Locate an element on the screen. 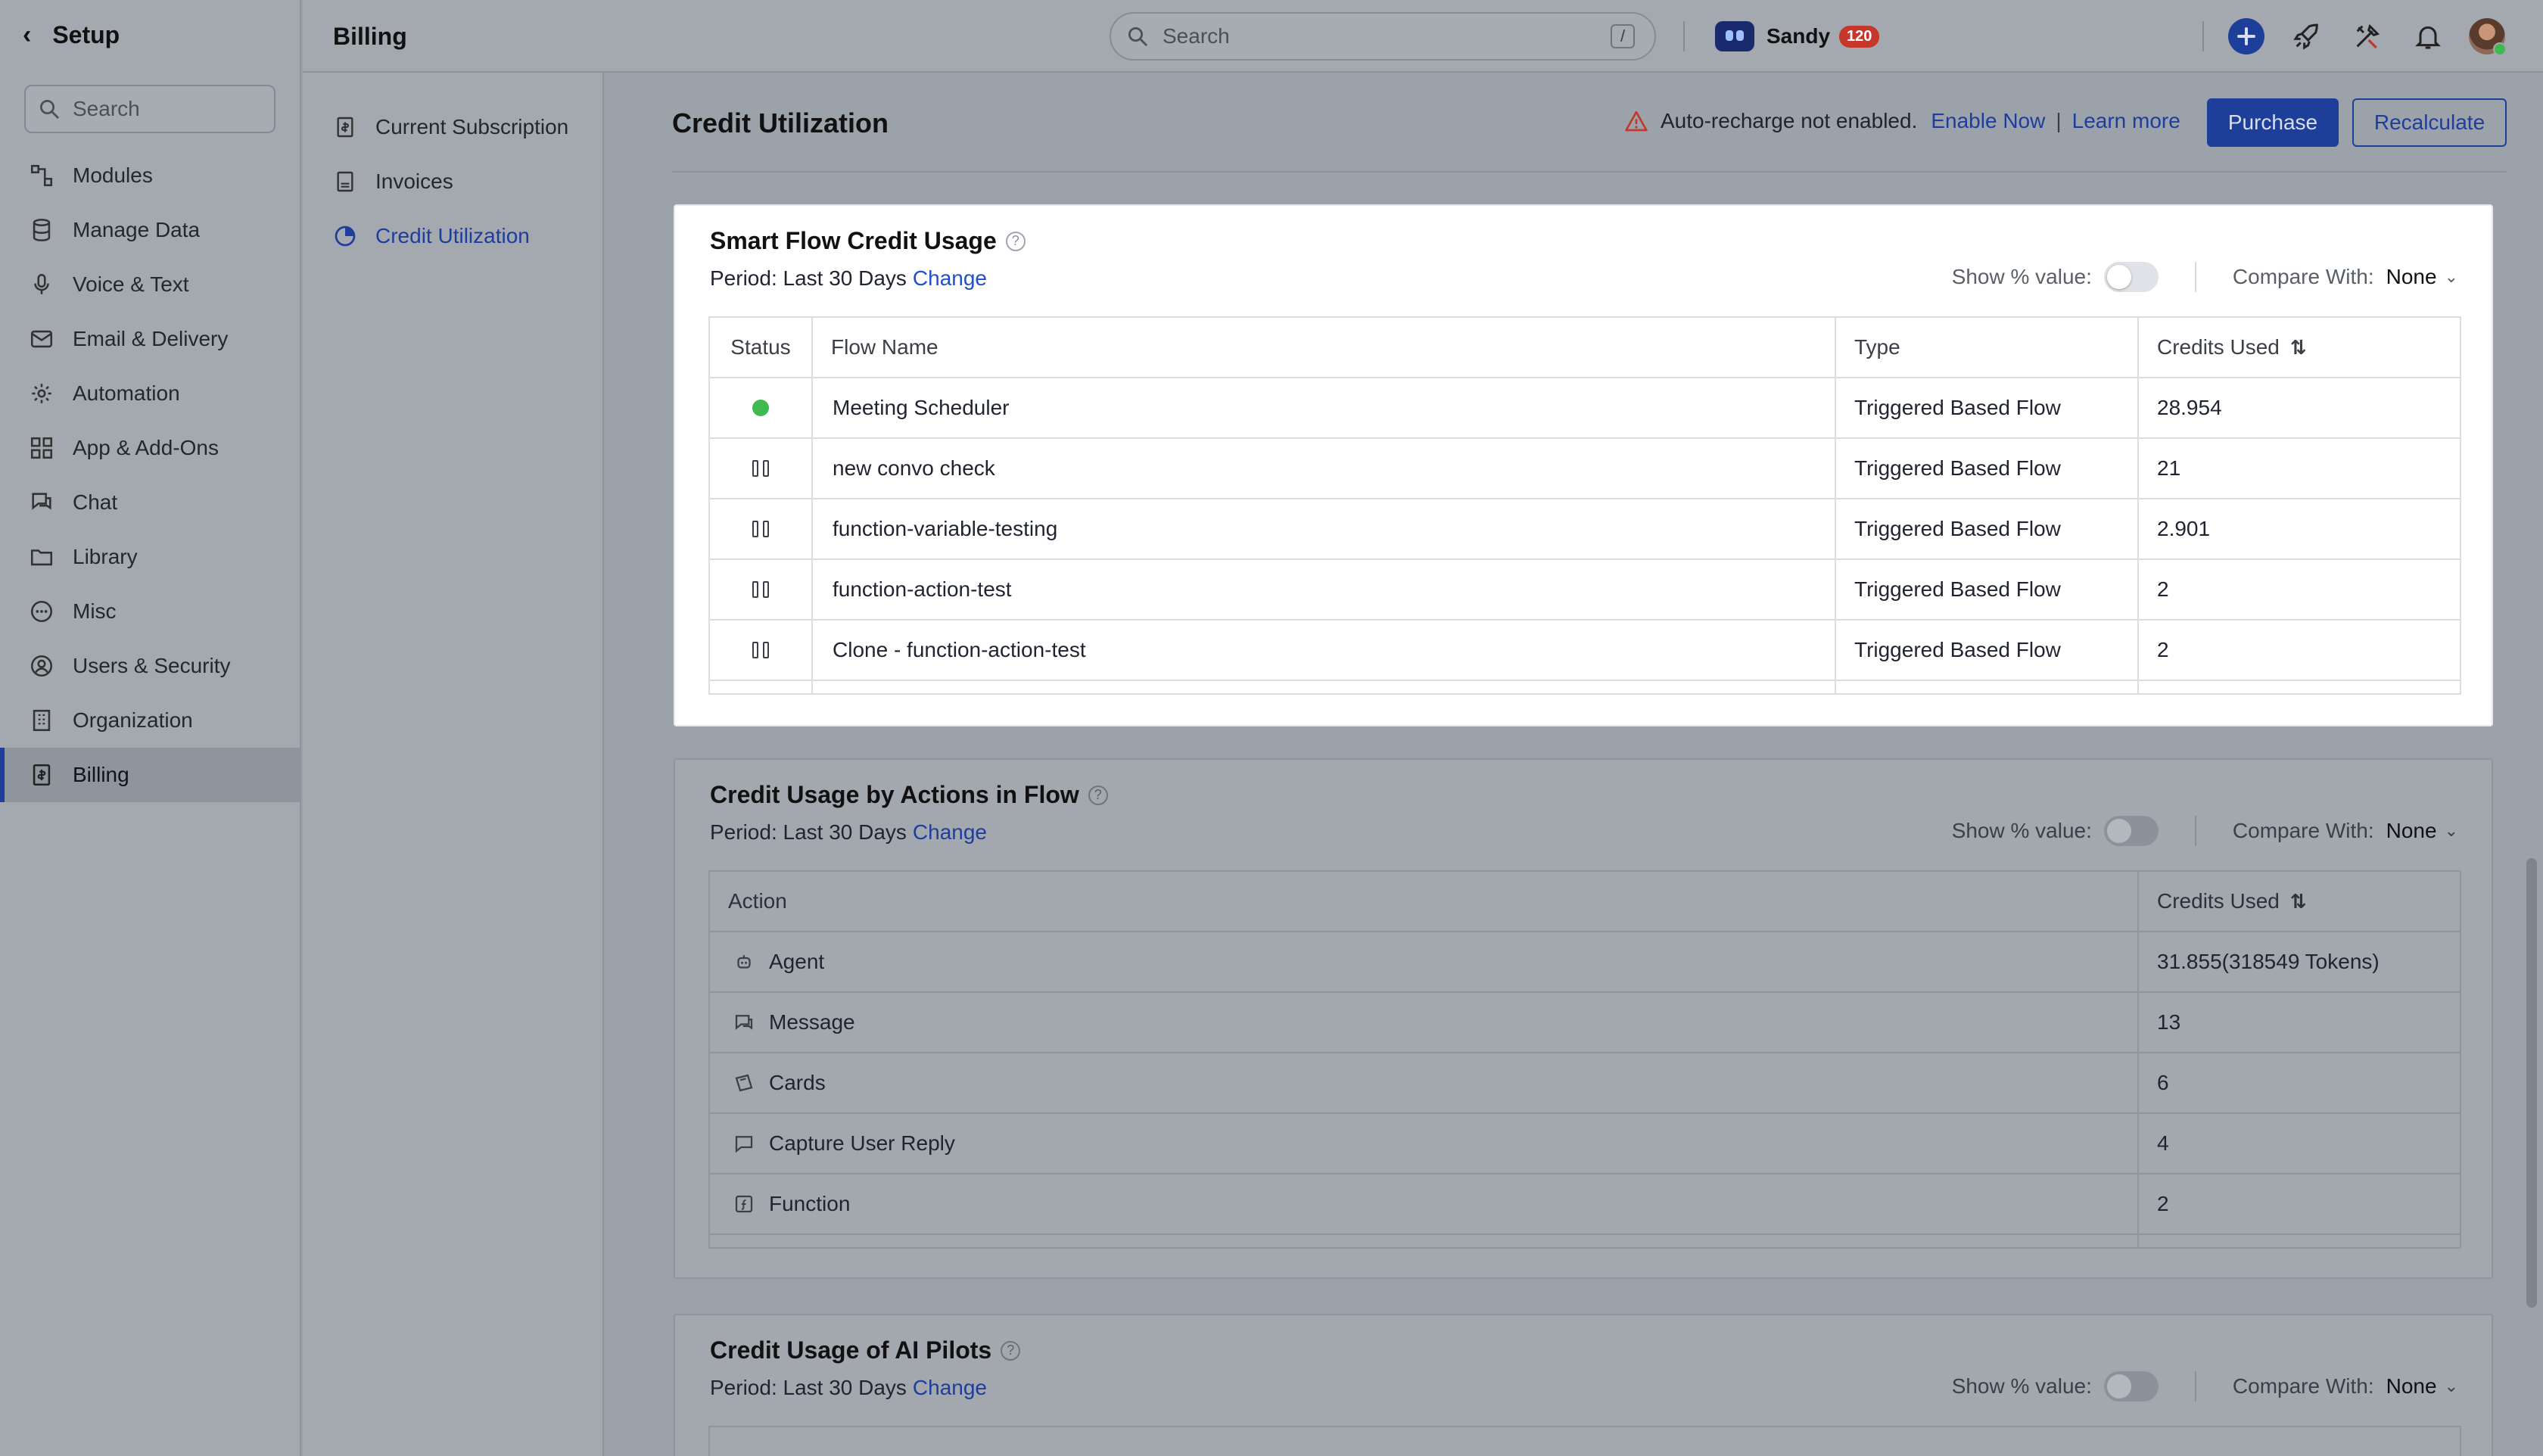 This screenshot has height=1456, width=2543. table-row: Capture User Reply 4 is located at coordinates (1585, 1144).